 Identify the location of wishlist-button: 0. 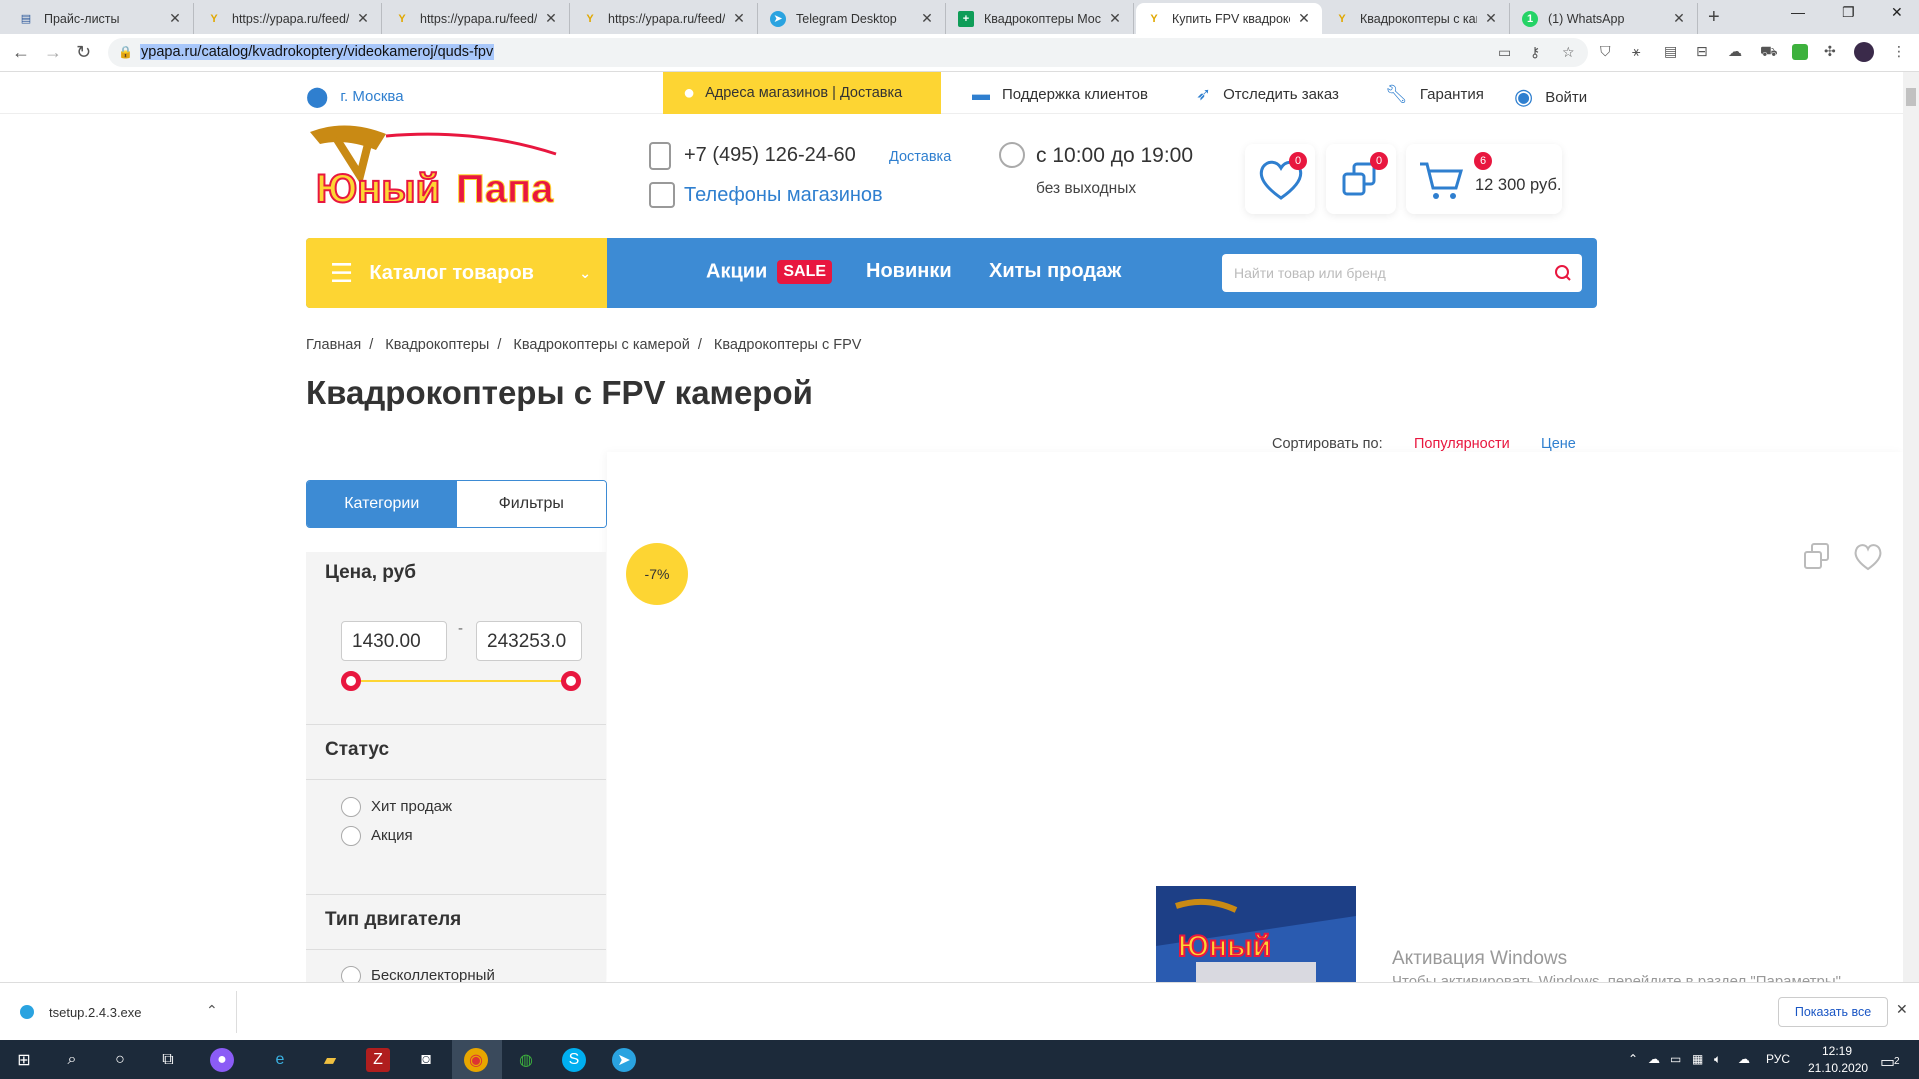
(1280, 179).